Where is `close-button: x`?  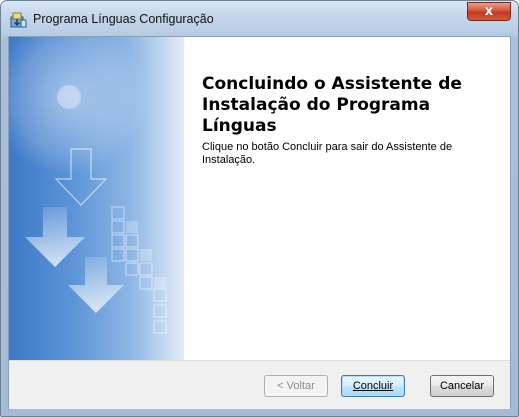 close-button: x is located at coordinates (489, 11).